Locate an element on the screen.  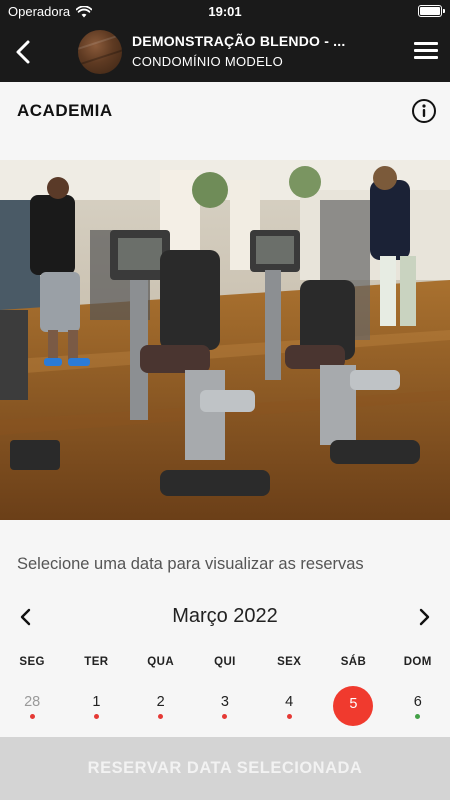
clock: 19:01 is located at coordinates (225, 11).